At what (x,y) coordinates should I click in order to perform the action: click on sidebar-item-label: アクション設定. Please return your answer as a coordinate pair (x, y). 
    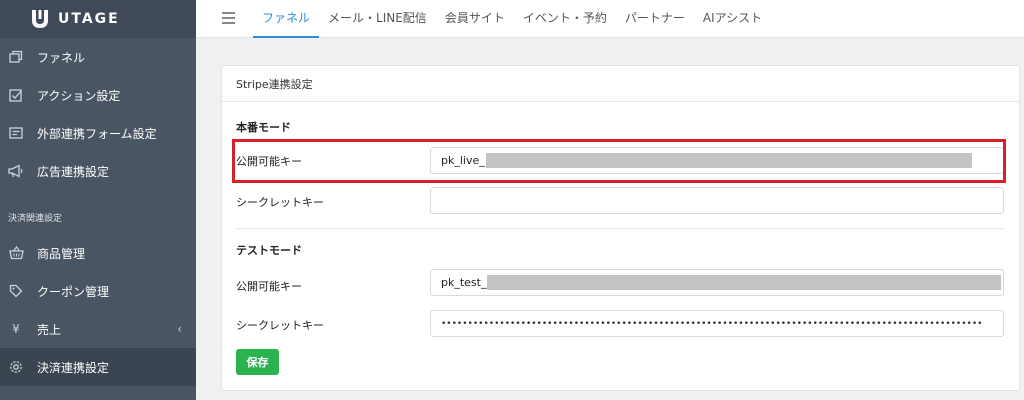
    Looking at the image, I should click on (79, 95).